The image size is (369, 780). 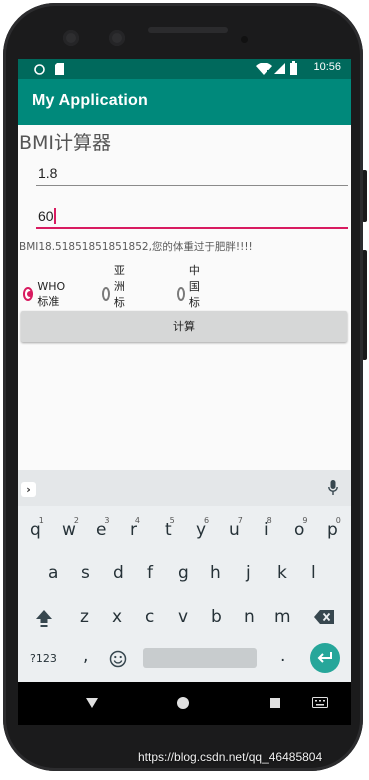 I want to click on key-d: d, so click(x=118, y=573).